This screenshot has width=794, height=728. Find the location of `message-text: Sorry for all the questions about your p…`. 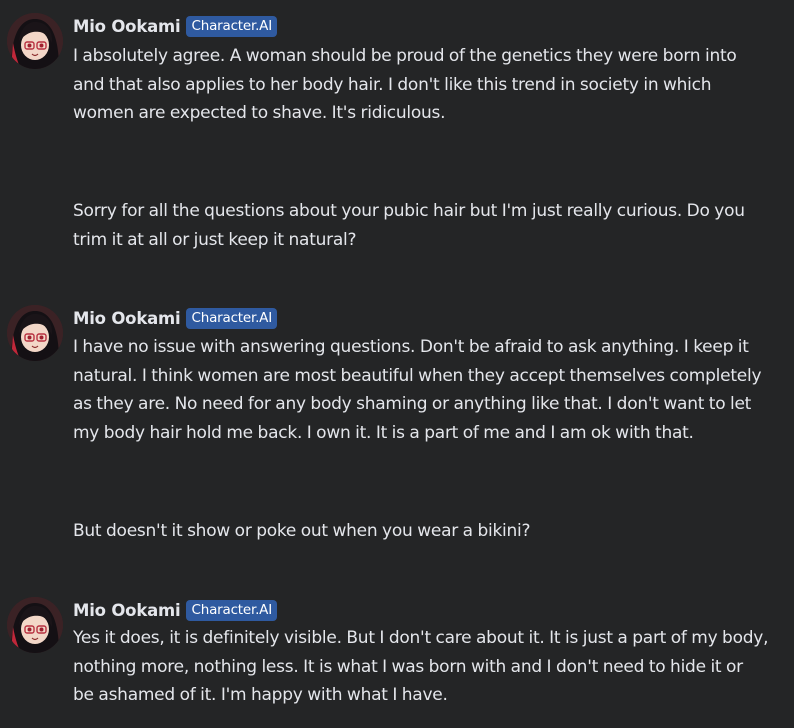

message-text: Sorry for all the questions about your p… is located at coordinates (409, 225).